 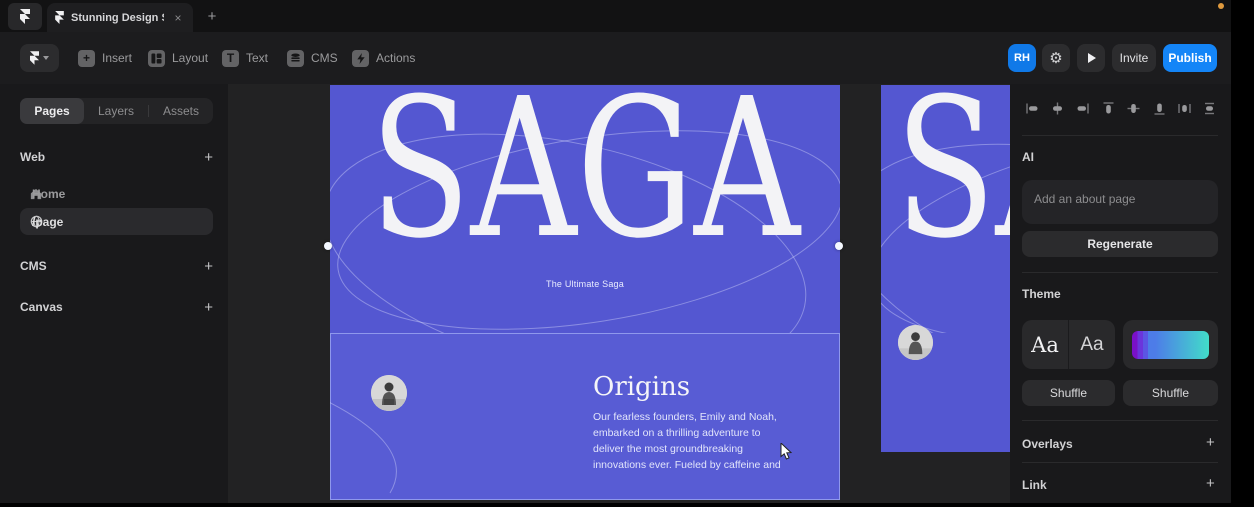 I want to click on cms-button: CMS, so click(x=312, y=58).